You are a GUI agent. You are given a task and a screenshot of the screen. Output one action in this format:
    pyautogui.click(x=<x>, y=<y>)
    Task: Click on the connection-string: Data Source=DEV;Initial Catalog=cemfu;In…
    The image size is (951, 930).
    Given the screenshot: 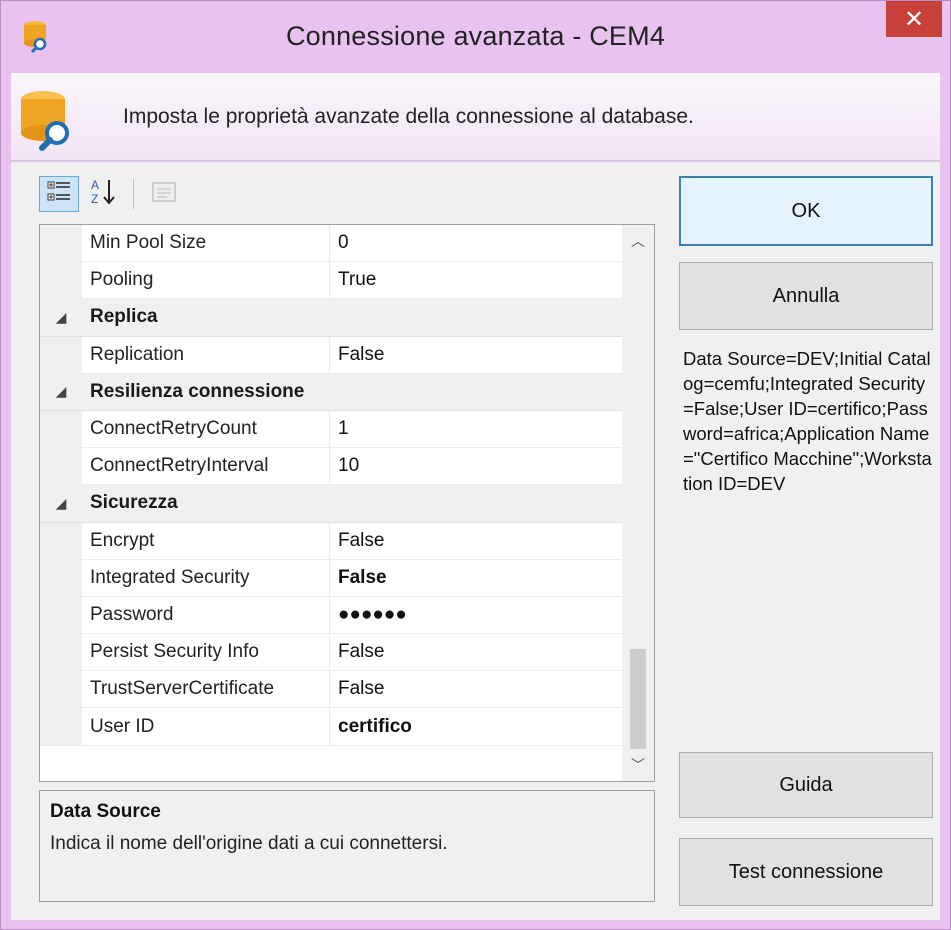 What is the action you would take?
    pyautogui.click(x=807, y=421)
    